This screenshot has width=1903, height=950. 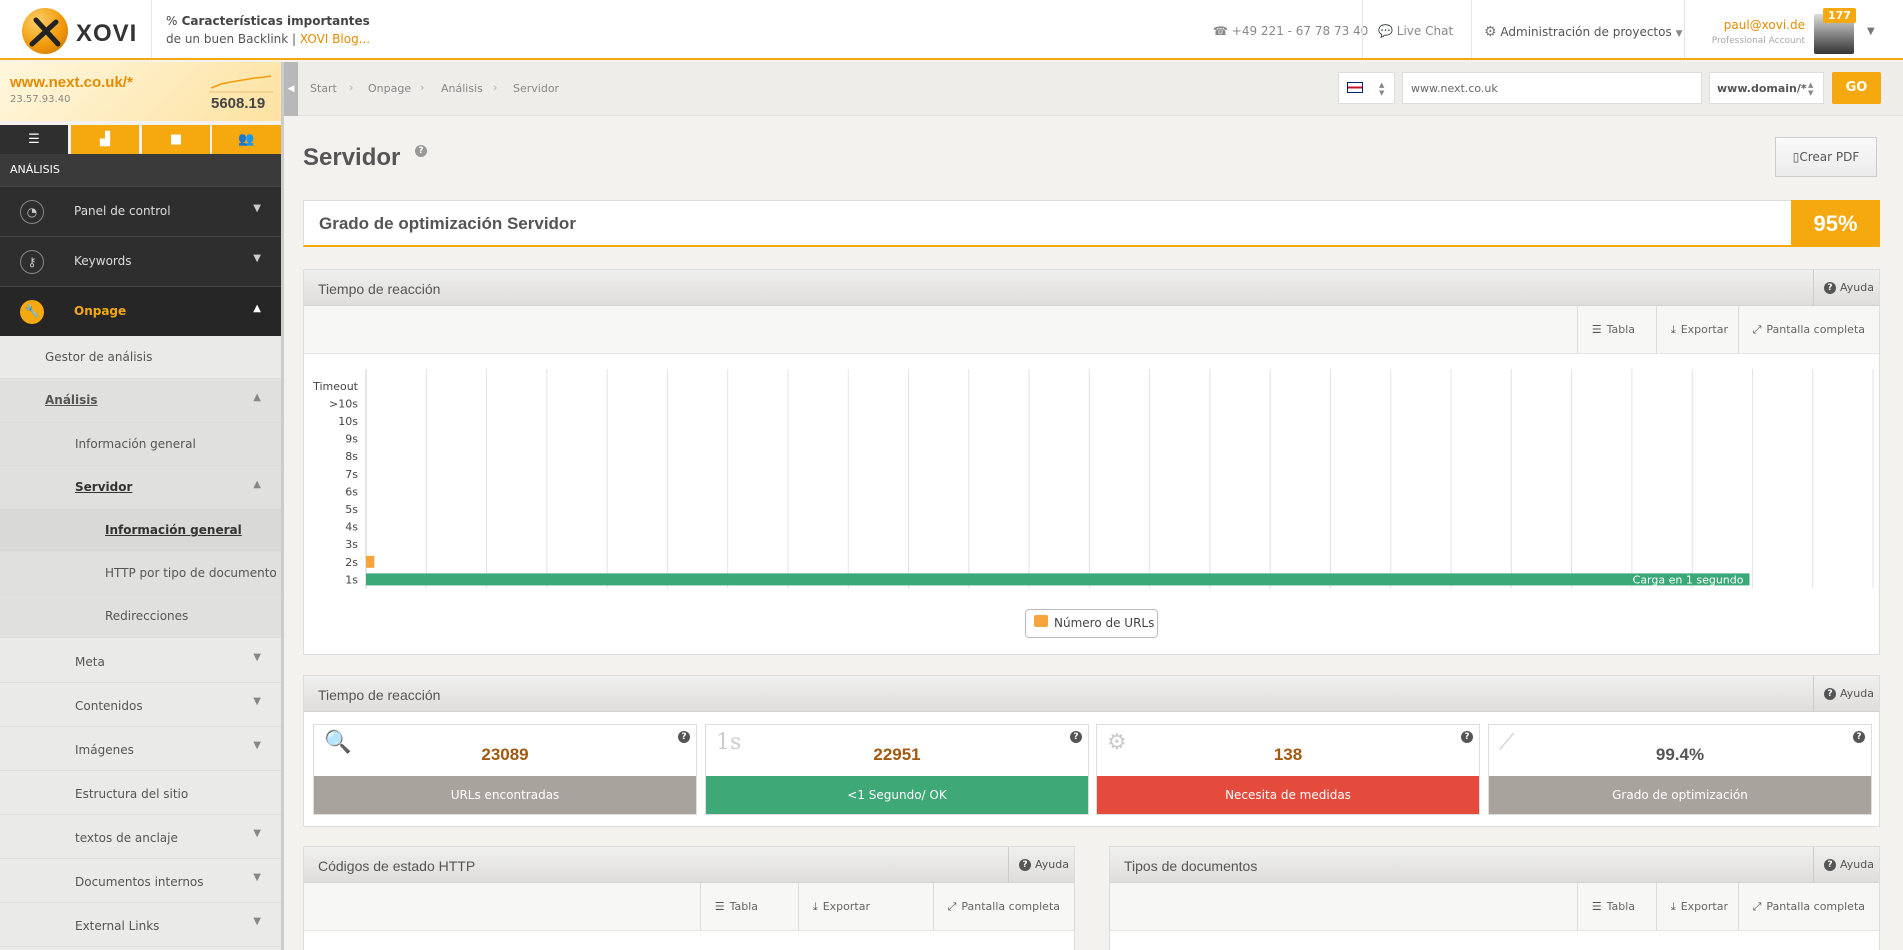 What do you see at coordinates (1058, 579) in the screenshot?
I see `bar-1s` at bounding box center [1058, 579].